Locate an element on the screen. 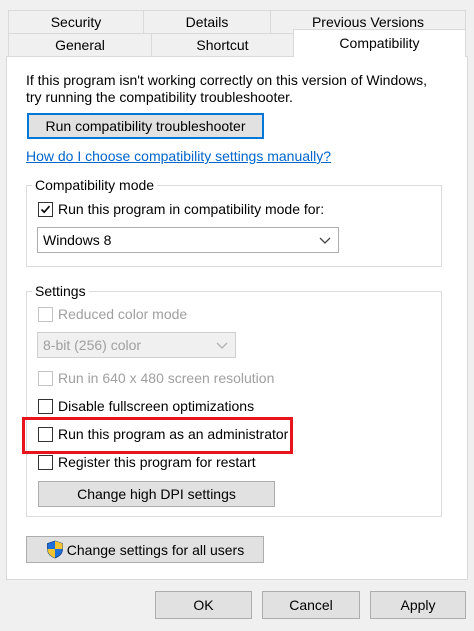  color-depth-value: 8-bit (256) color is located at coordinates (92, 345).